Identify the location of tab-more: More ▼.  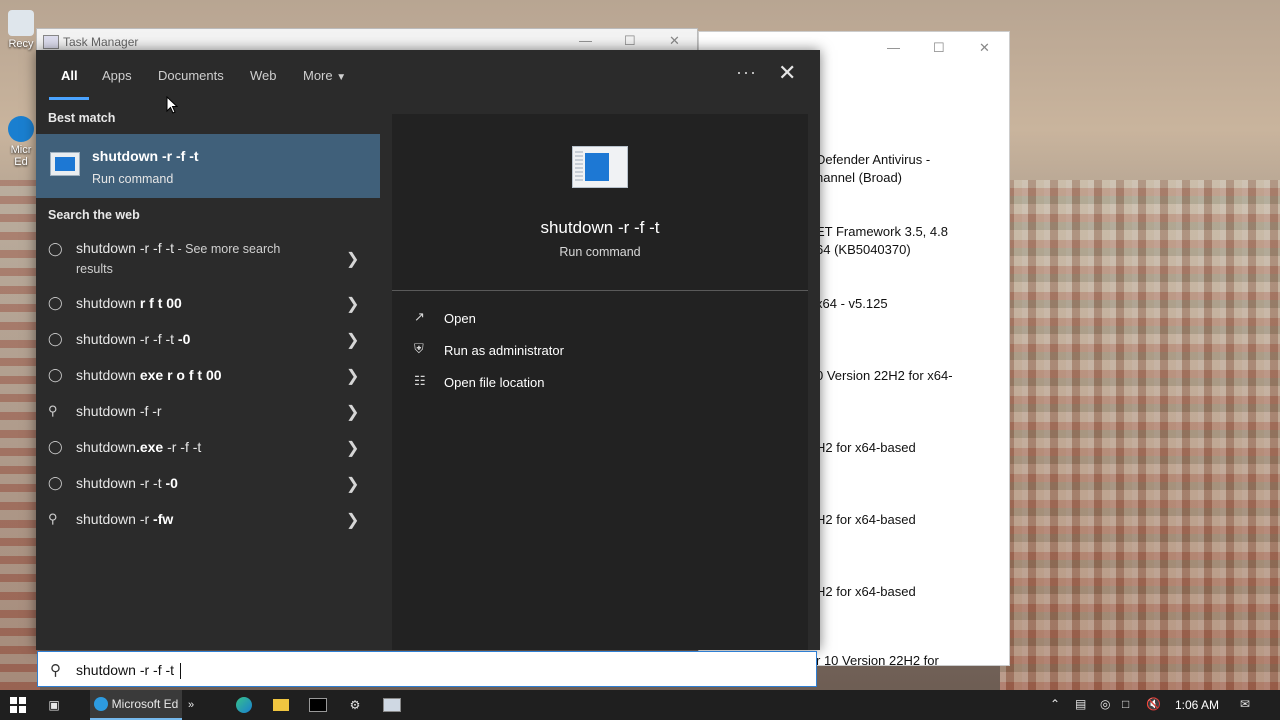
(324, 75).